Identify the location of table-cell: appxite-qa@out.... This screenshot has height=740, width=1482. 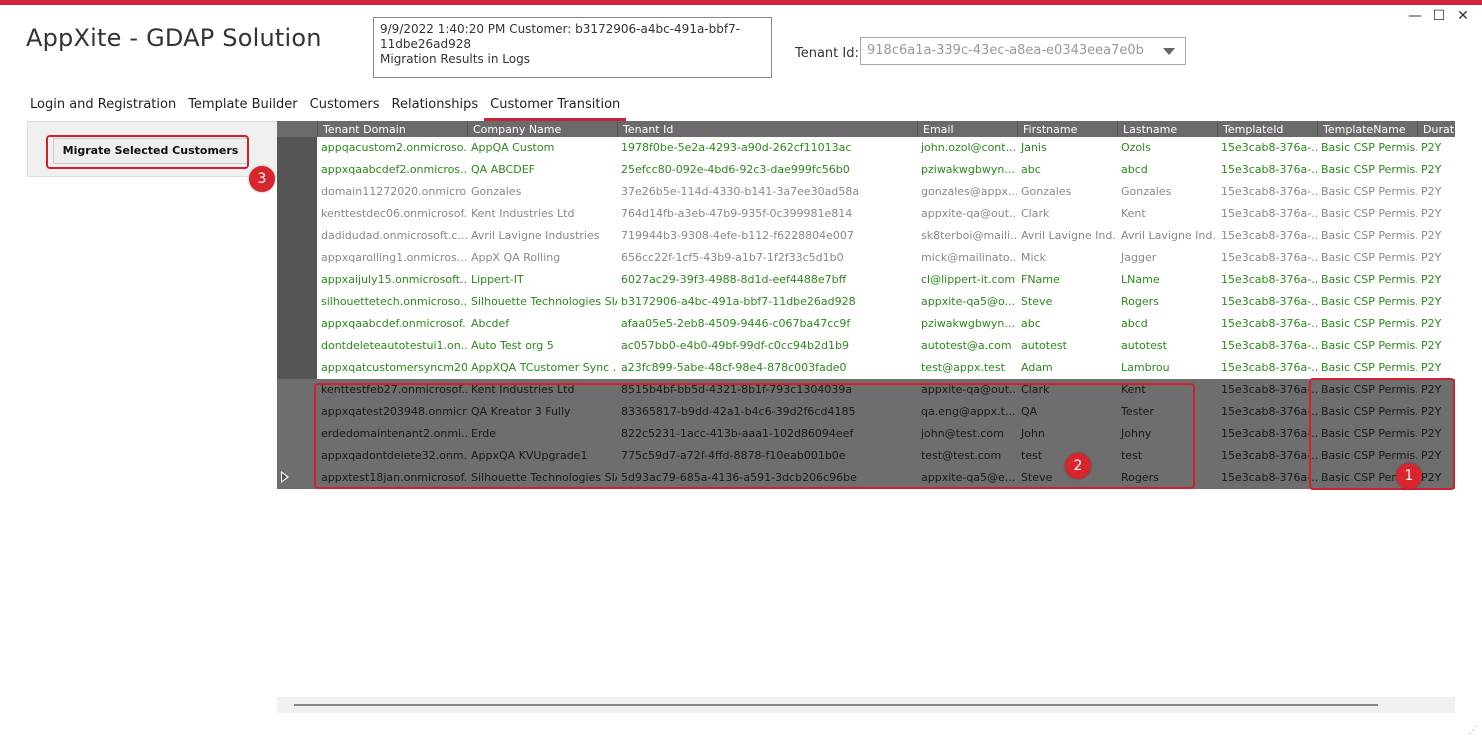
(967, 214).